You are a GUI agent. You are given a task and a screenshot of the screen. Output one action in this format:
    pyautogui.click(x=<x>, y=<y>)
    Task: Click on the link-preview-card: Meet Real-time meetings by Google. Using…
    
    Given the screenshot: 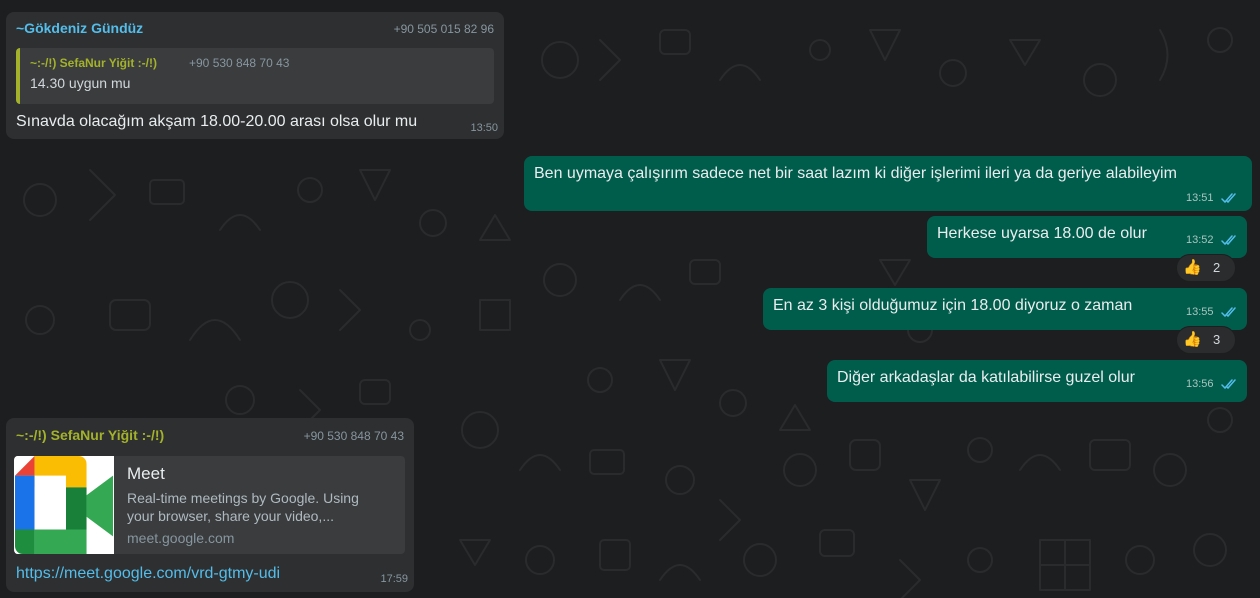 What is the action you would take?
    pyautogui.click(x=209, y=505)
    